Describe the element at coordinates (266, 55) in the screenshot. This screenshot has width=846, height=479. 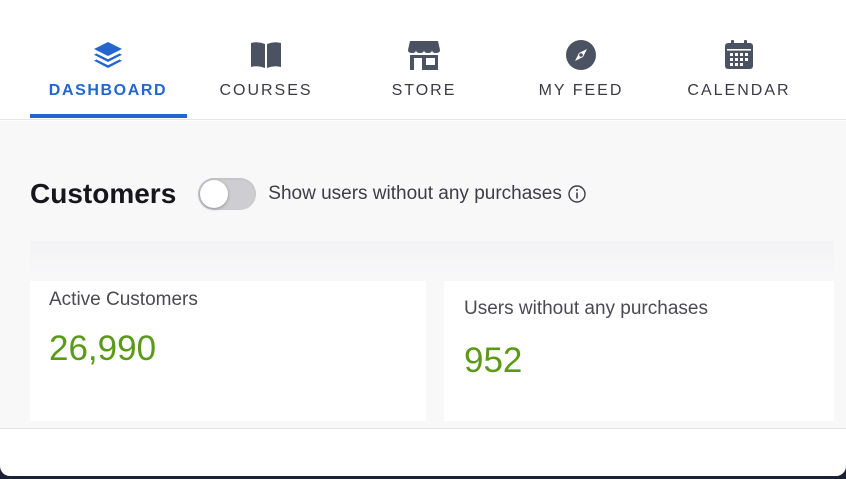
I see `book-icon` at that location.